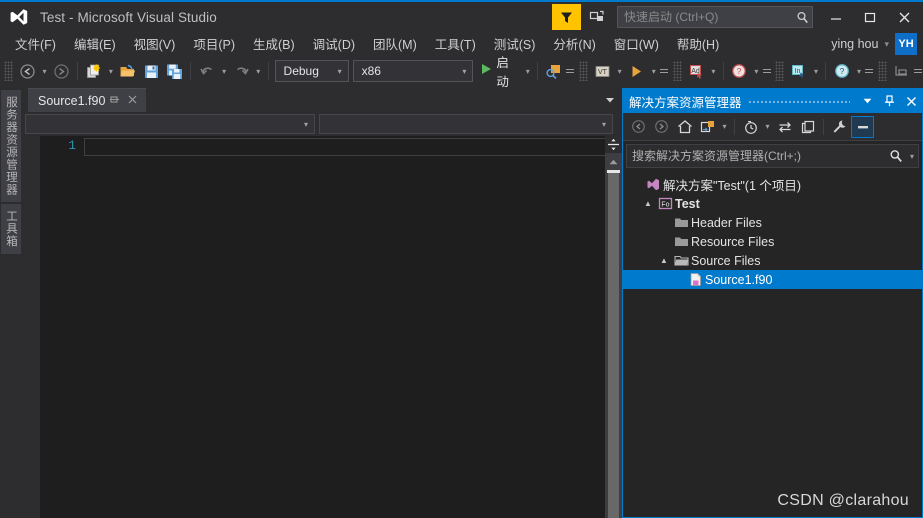  Describe the element at coordinates (874, 44) in the screenshot. I see `account-area: ying hou ▾ YH` at that location.